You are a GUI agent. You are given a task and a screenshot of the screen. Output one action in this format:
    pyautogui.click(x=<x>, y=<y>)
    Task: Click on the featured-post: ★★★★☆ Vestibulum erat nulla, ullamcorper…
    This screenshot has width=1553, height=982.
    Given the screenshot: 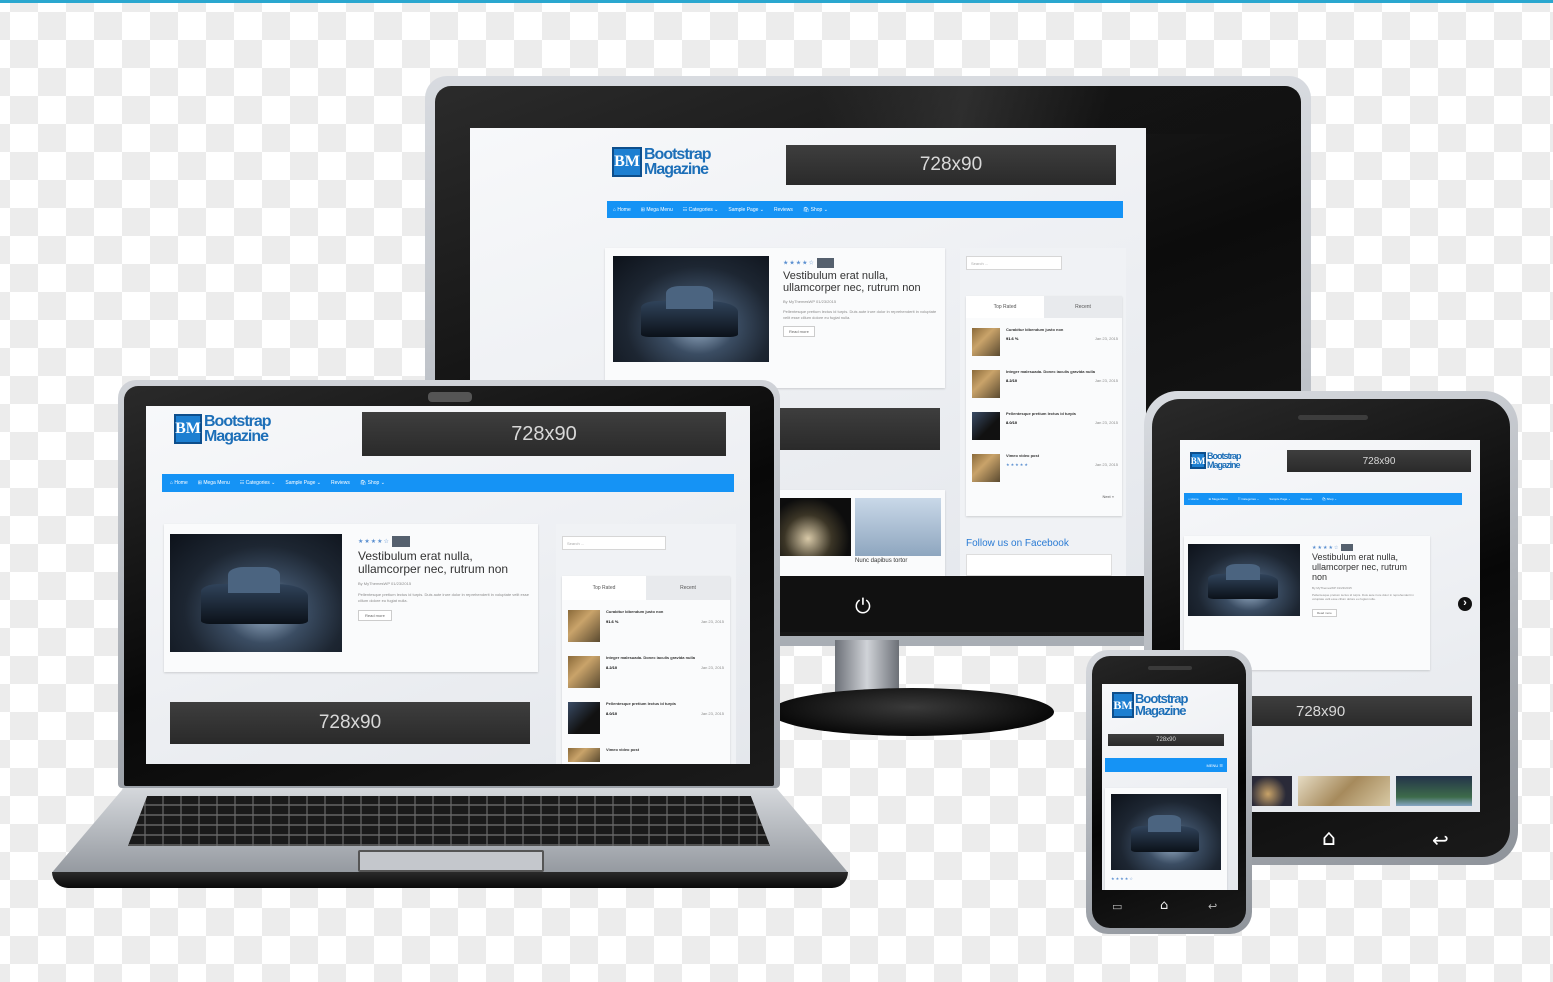 What is the action you would take?
    pyautogui.click(x=775, y=318)
    